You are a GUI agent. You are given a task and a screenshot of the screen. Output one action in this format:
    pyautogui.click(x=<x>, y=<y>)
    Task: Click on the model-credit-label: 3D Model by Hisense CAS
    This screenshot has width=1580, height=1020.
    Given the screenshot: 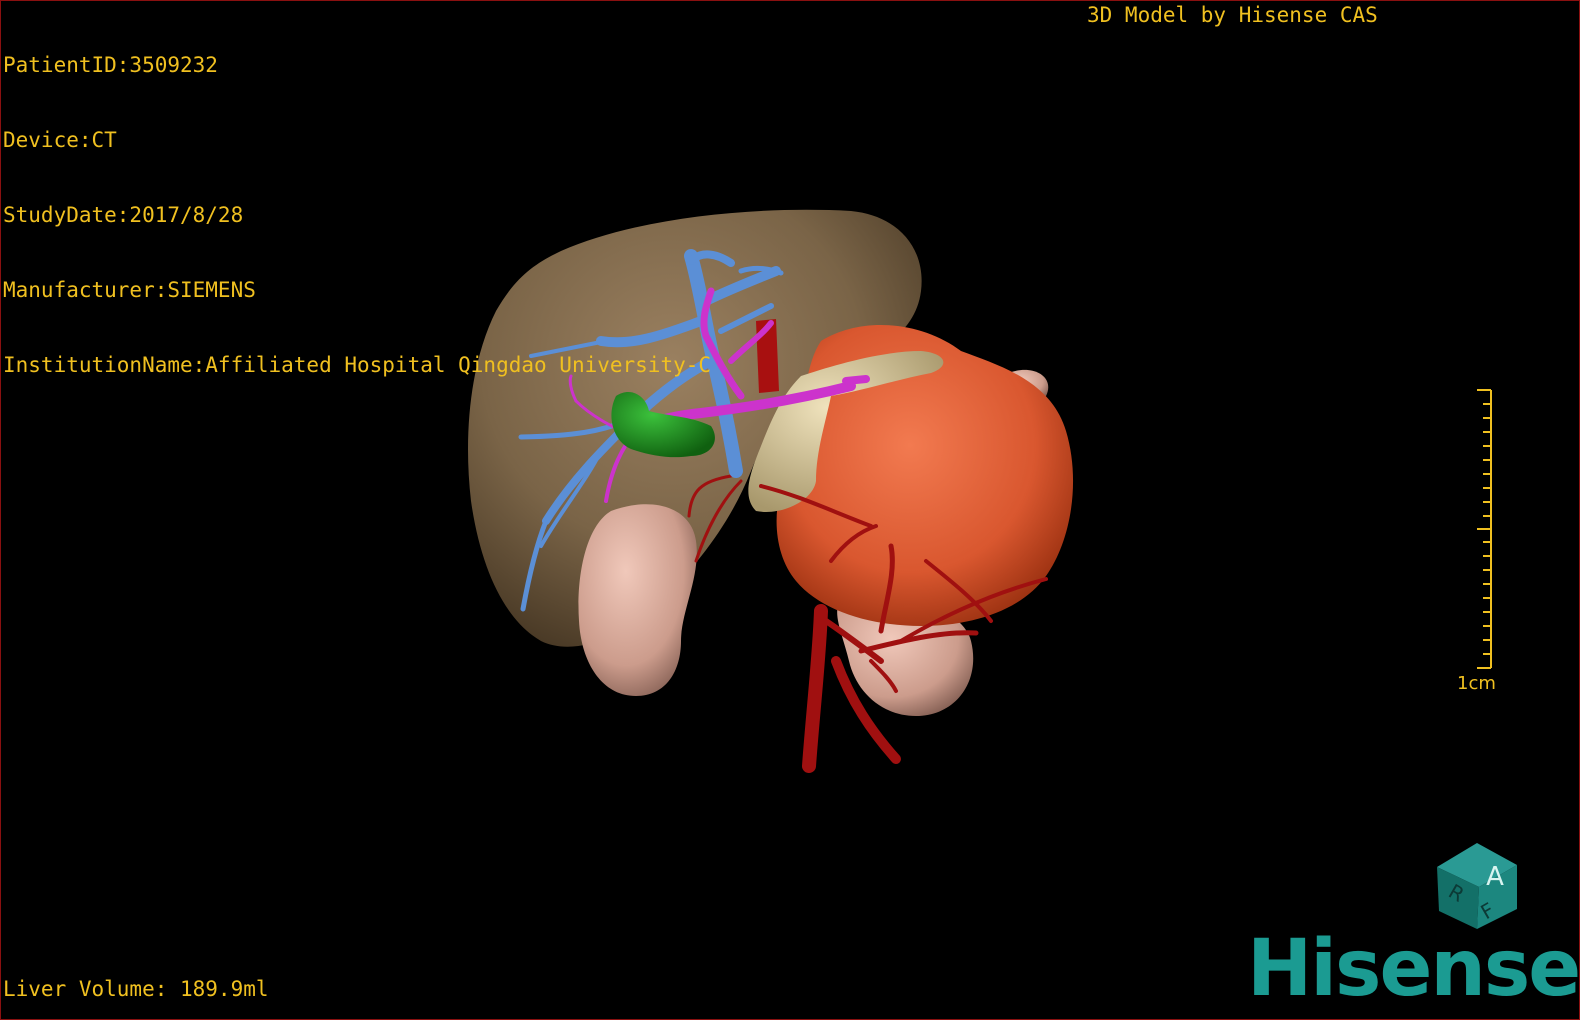 What is the action you would take?
    pyautogui.click(x=1232, y=15)
    